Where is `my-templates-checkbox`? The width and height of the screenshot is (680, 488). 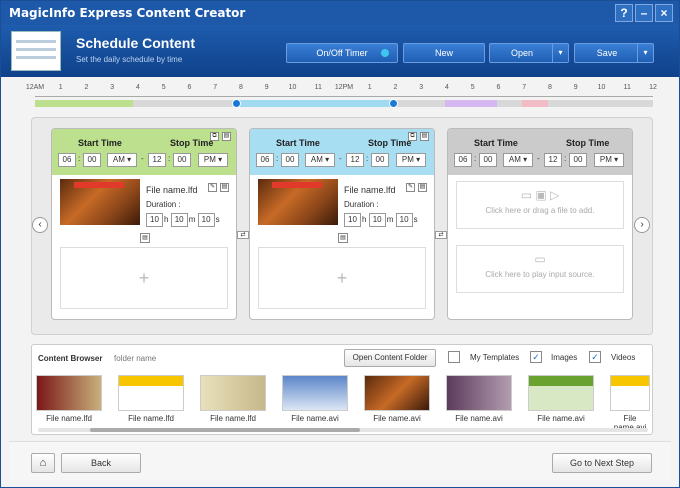
my-templates-checkbox is located at coordinates (454, 357).